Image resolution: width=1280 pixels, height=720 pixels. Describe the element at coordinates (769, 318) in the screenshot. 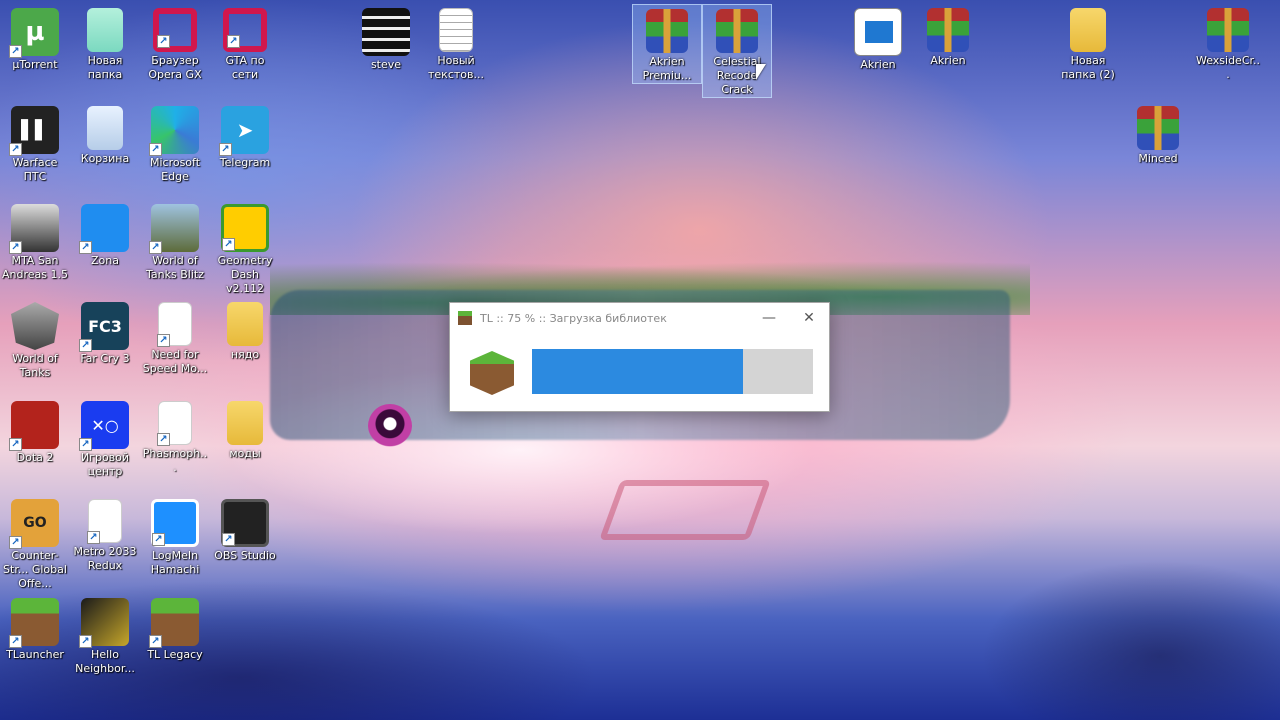

I see `minimize-button: —` at that location.